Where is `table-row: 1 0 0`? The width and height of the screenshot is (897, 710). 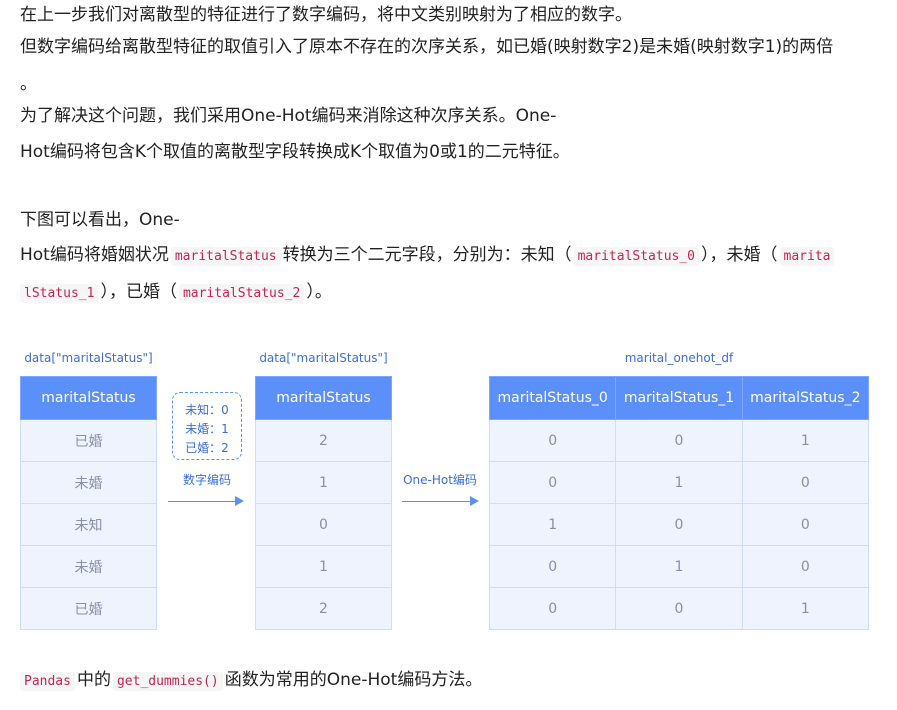 table-row: 1 0 0 is located at coordinates (679, 524).